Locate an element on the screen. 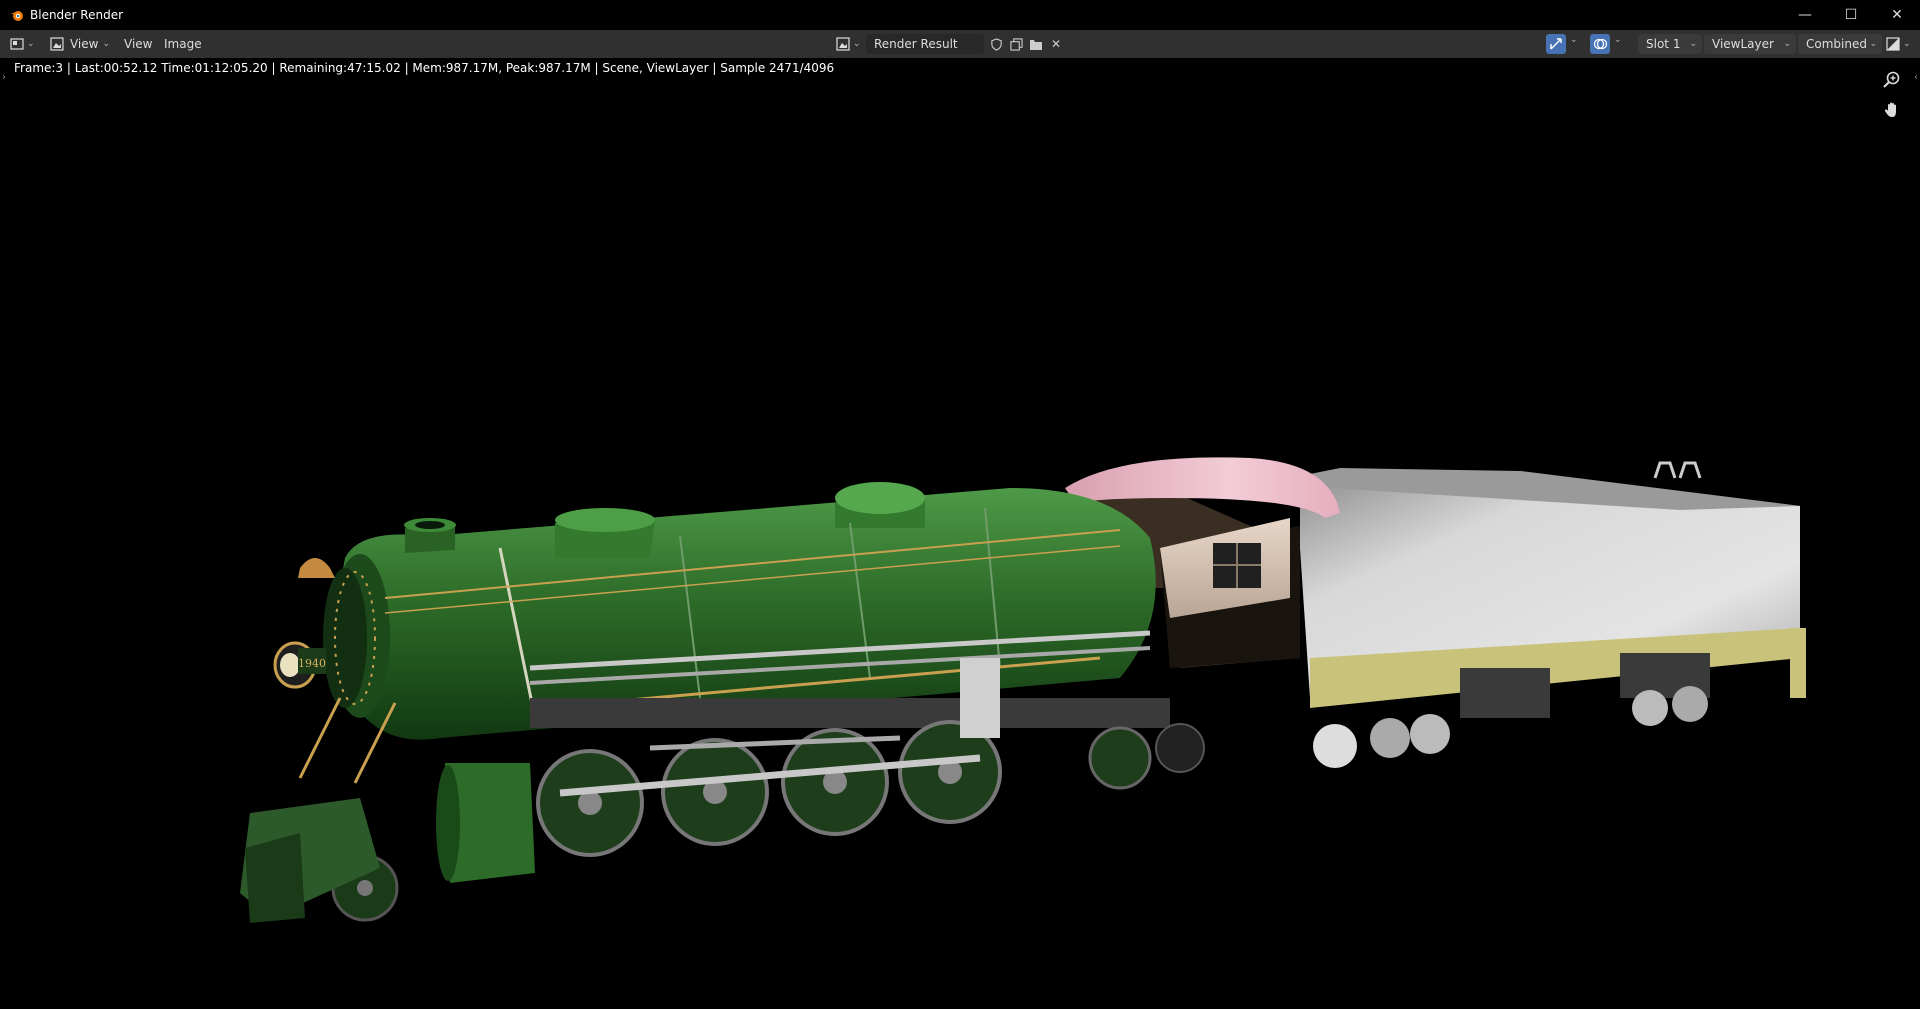 The image size is (1920, 1009). view-mode-label: View is located at coordinates (84, 44).